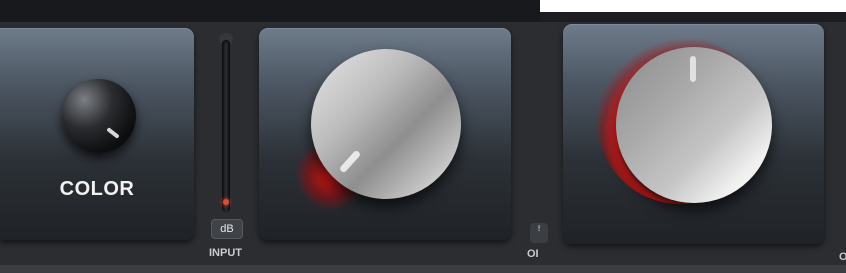  I want to click on input-label: INPUT, so click(225, 253).